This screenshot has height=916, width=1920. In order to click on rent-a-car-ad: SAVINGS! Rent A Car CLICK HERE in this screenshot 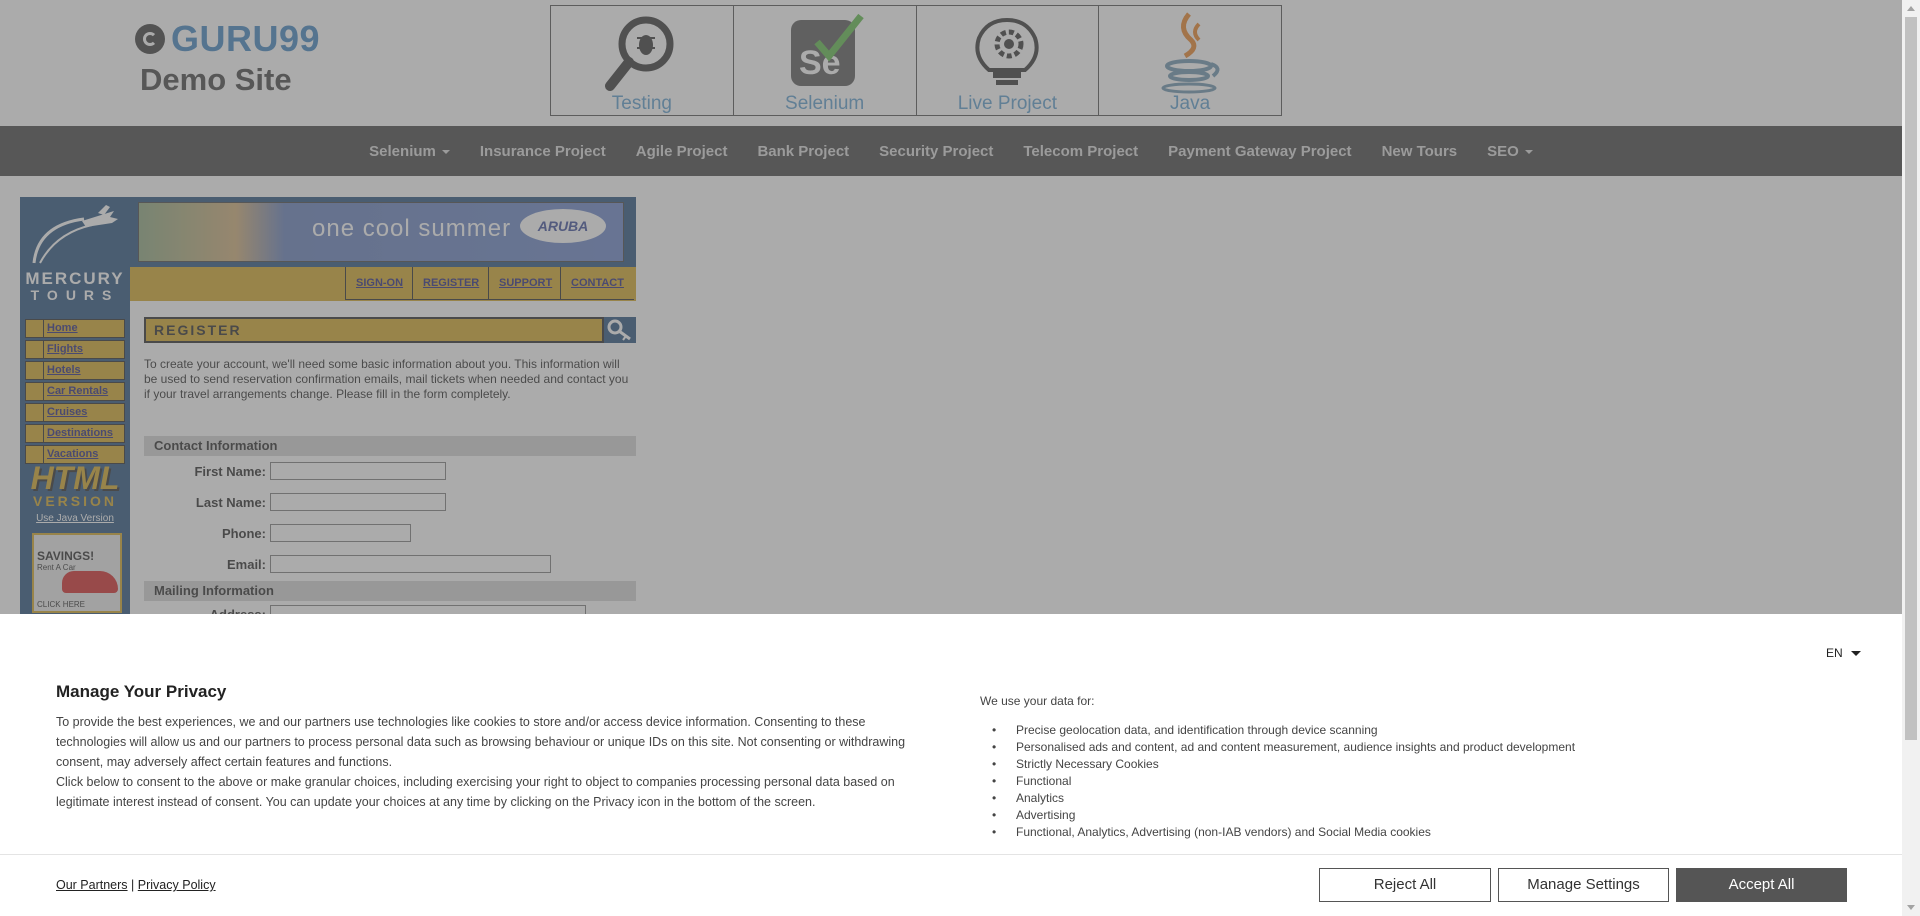, I will do `click(77, 573)`.